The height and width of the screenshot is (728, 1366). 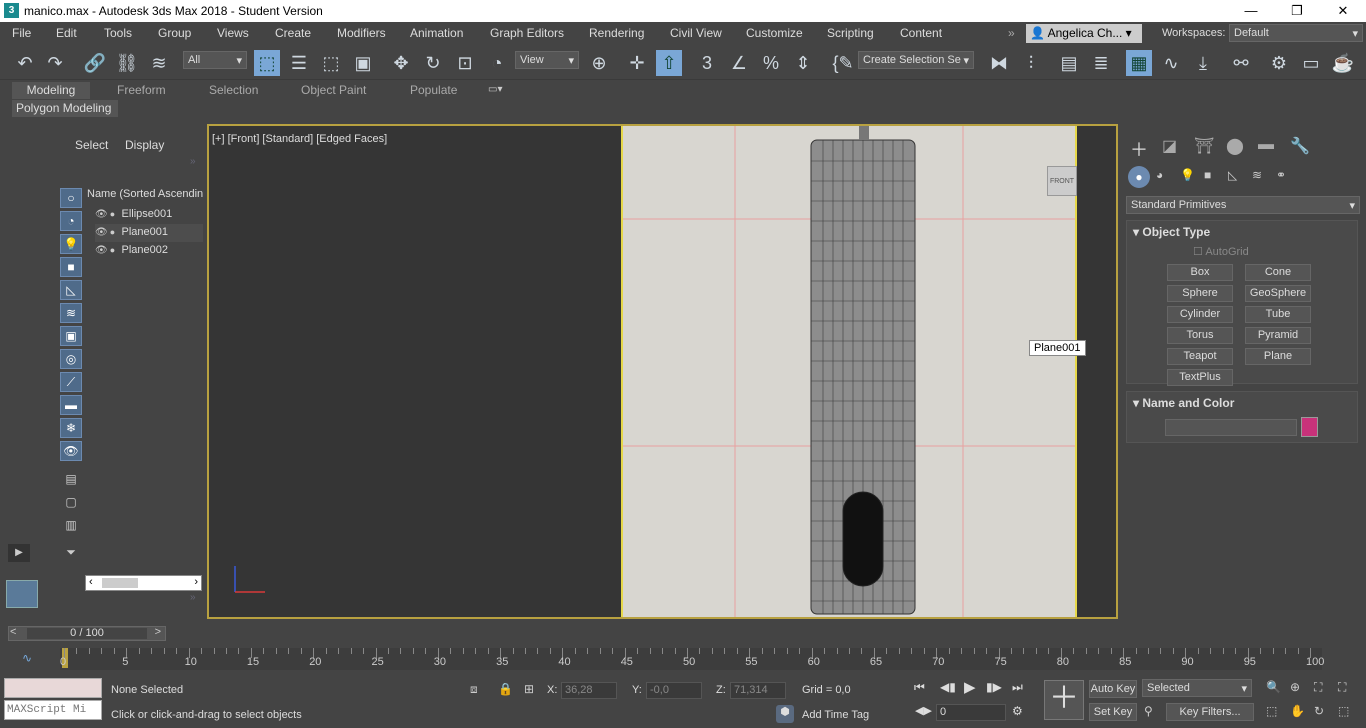 I want to click on display-cameras-icon: ■, so click(x=71, y=267).